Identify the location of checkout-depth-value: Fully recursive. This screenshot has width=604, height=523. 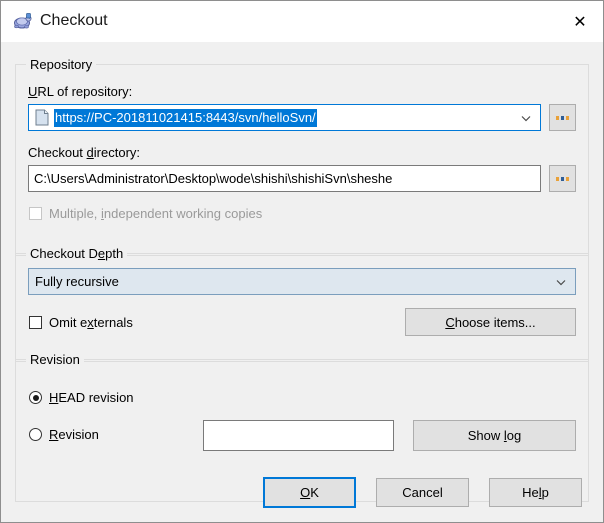
(77, 281).